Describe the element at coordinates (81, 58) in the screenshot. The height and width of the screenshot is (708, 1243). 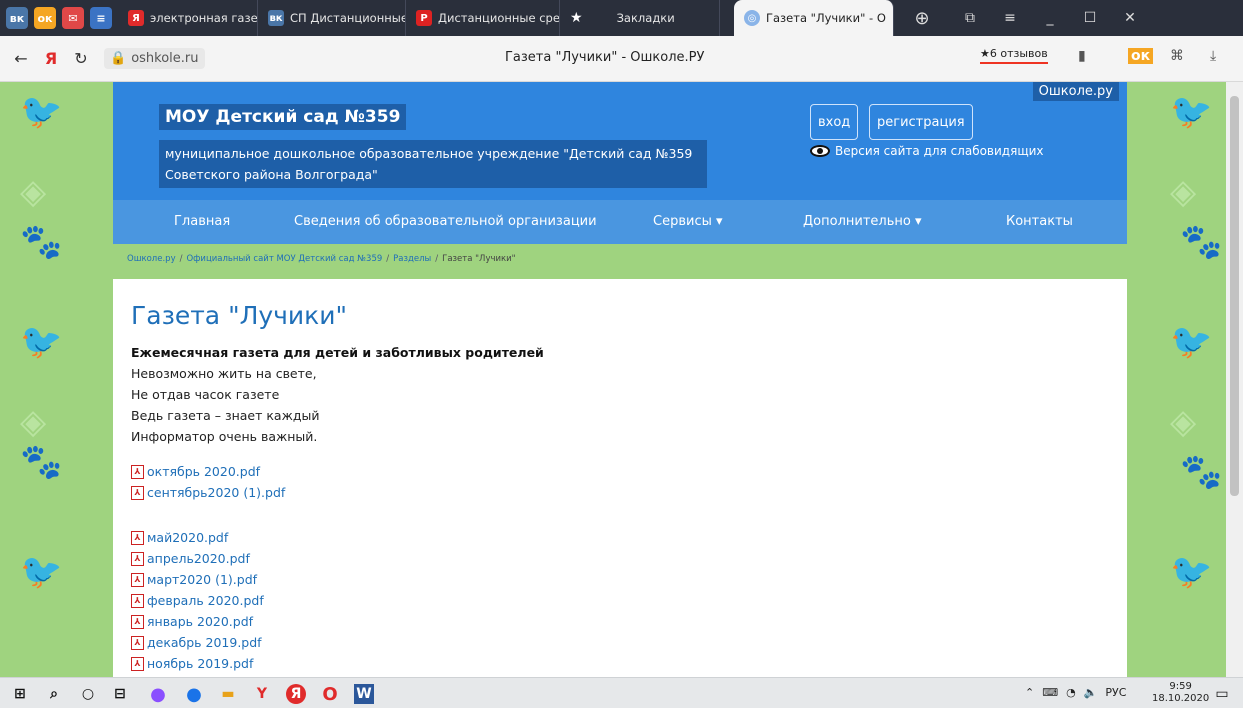
I see `reload-icon: ↻` at that location.